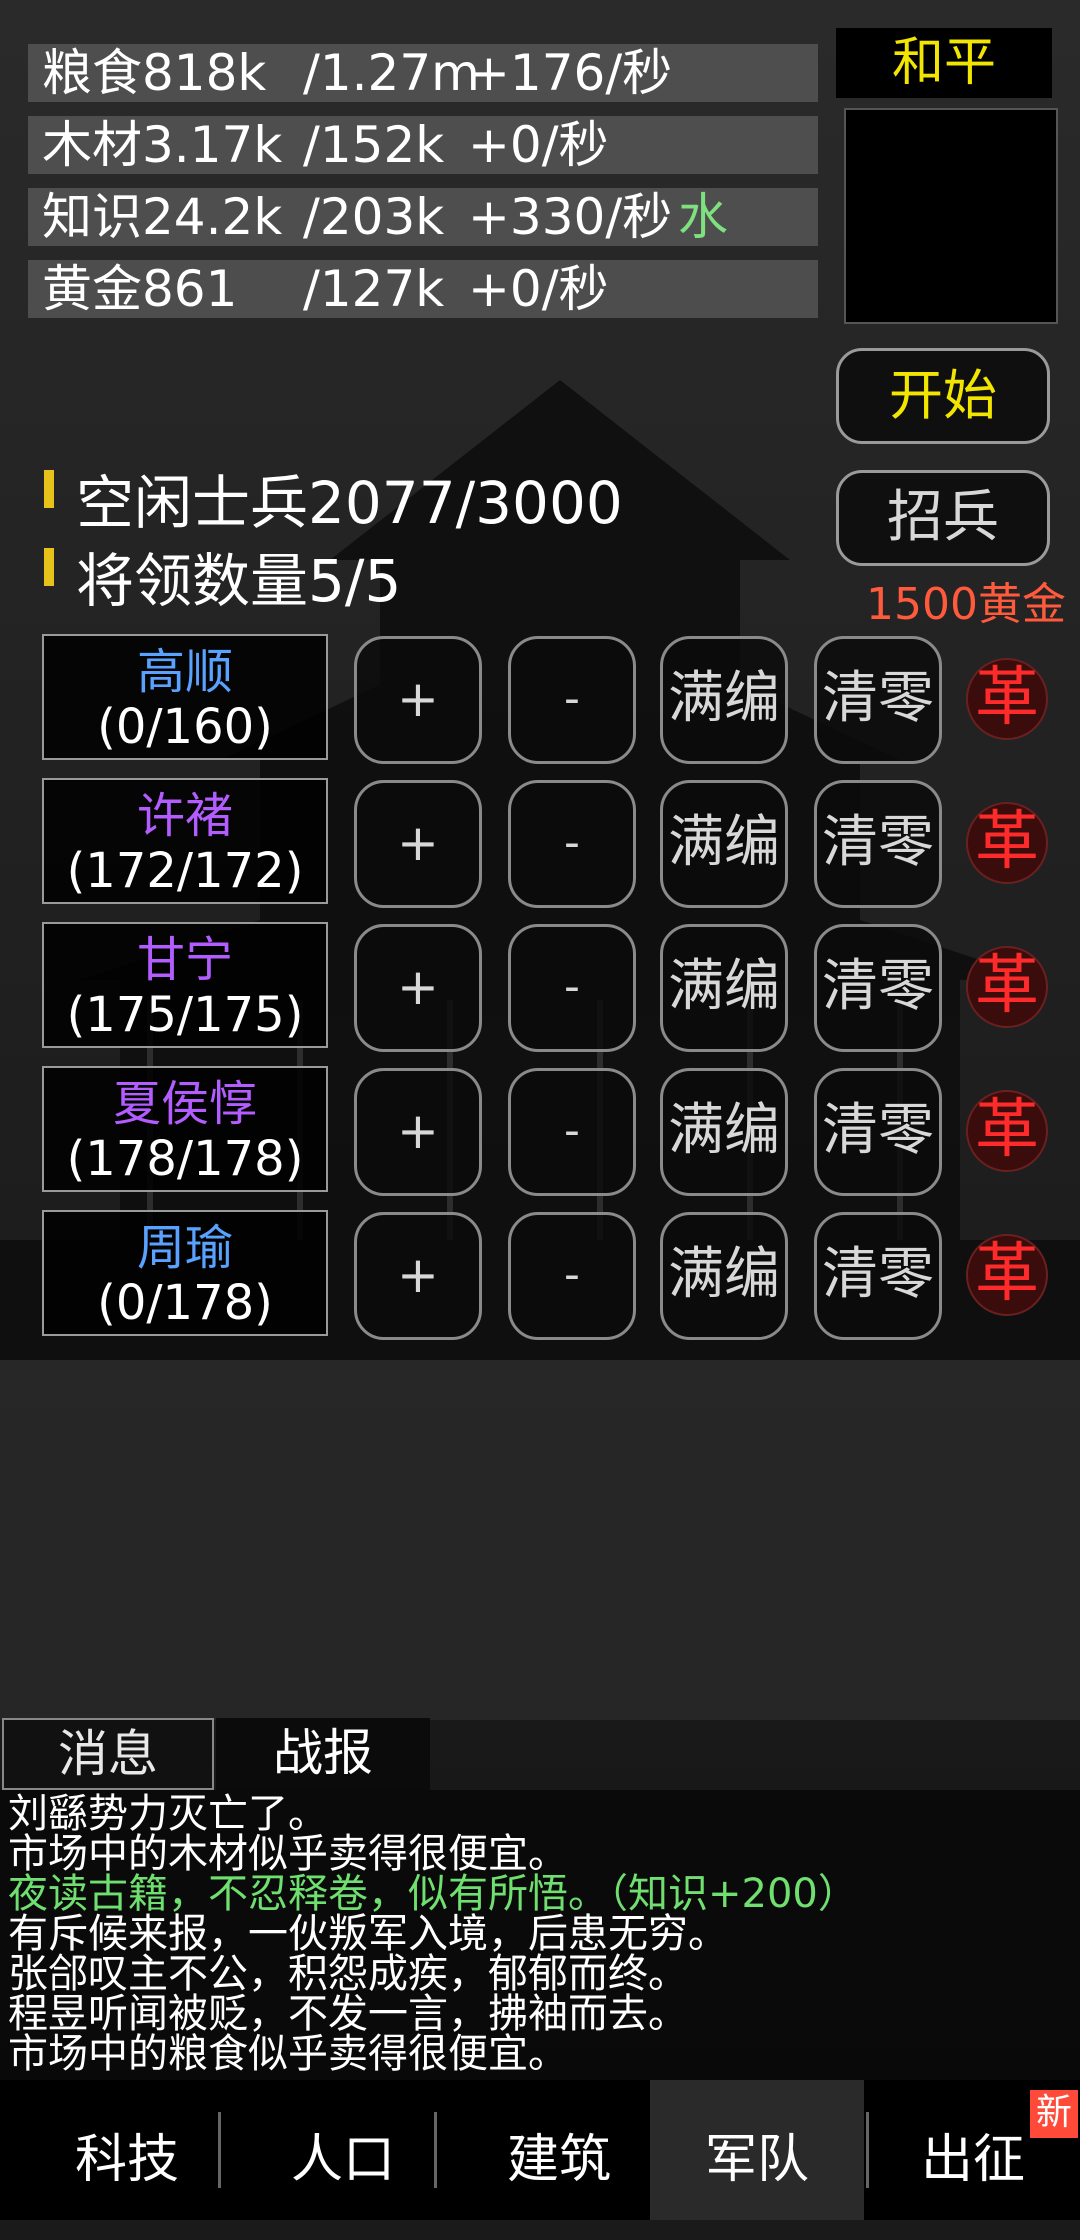  I want to click on general-card: 高顺 (0/160), so click(185, 697).